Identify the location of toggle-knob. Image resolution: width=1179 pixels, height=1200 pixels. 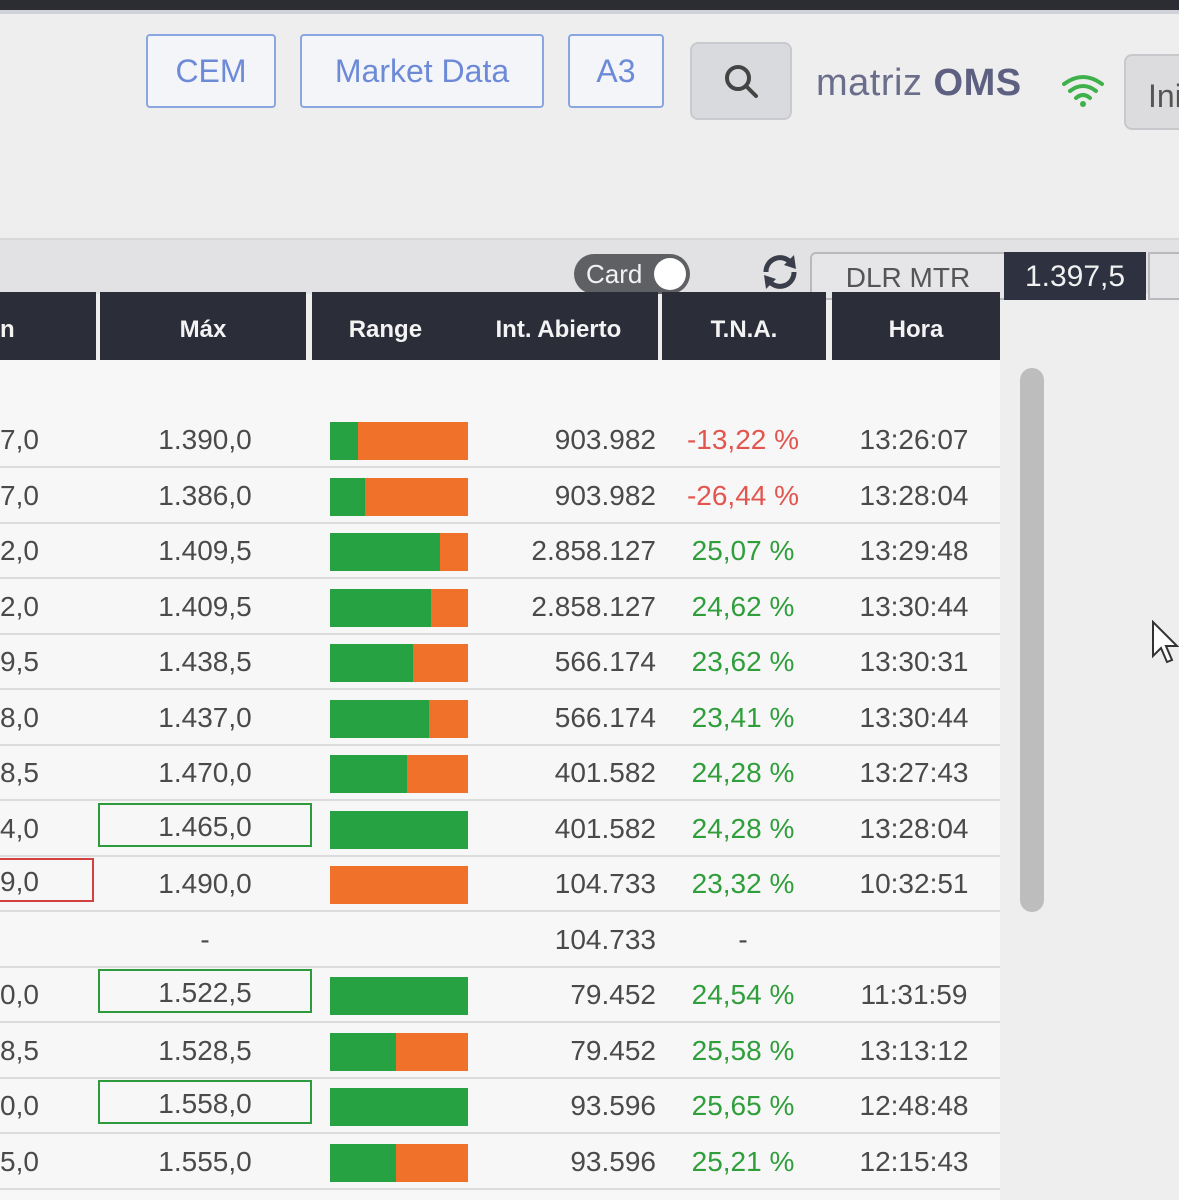
(670, 274).